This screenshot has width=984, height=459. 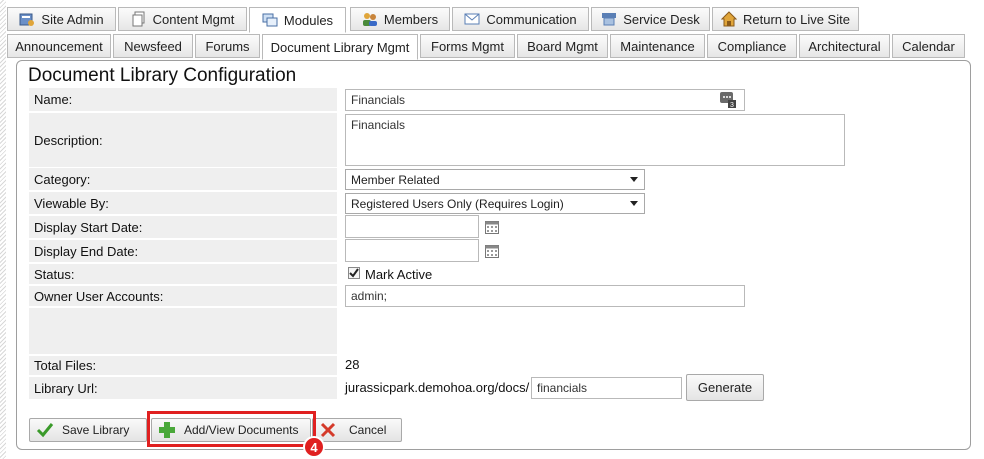 I want to click on description-field: Financials, so click(x=595, y=140).